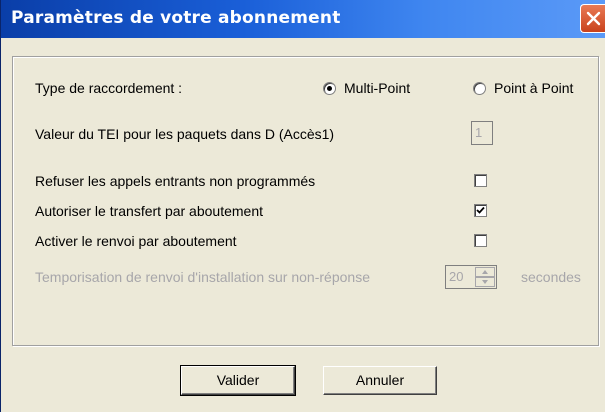 The image size is (605, 412). I want to click on radio-point-to-point, so click(479, 88).